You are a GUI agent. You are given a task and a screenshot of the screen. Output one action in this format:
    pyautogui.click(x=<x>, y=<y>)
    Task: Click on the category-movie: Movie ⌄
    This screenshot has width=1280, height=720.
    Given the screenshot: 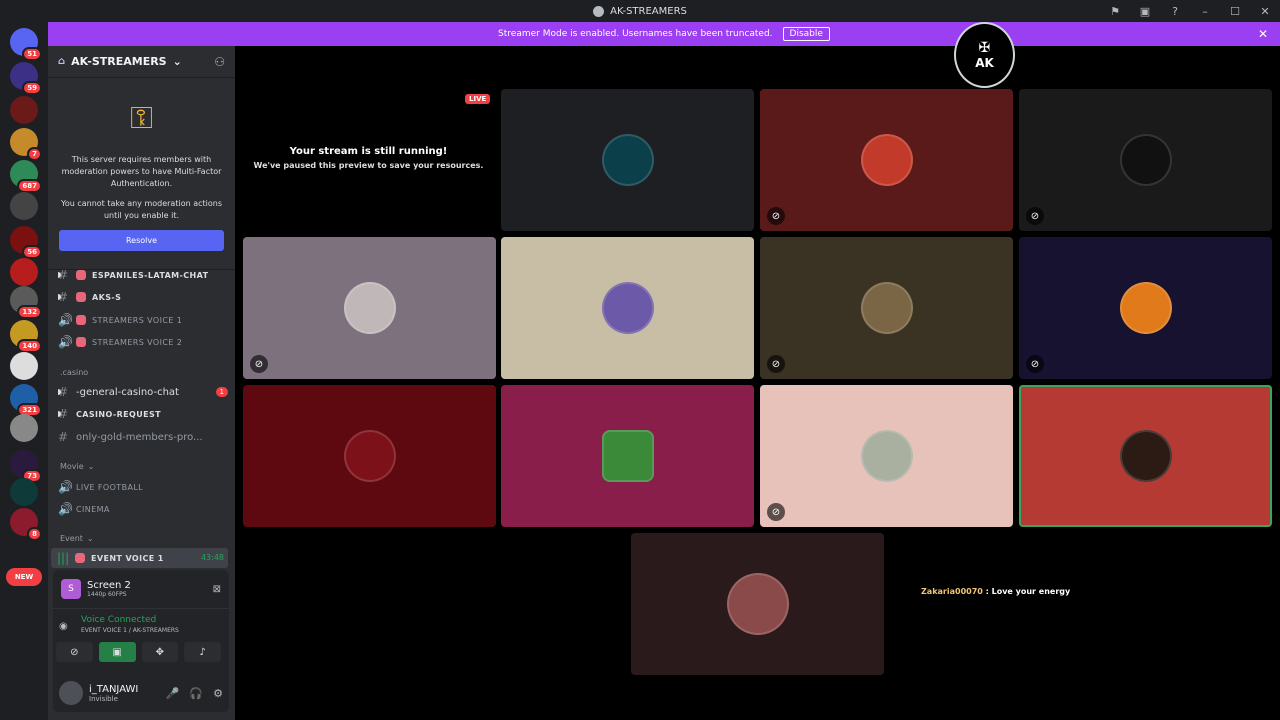 What is the action you would take?
    pyautogui.click(x=77, y=466)
    